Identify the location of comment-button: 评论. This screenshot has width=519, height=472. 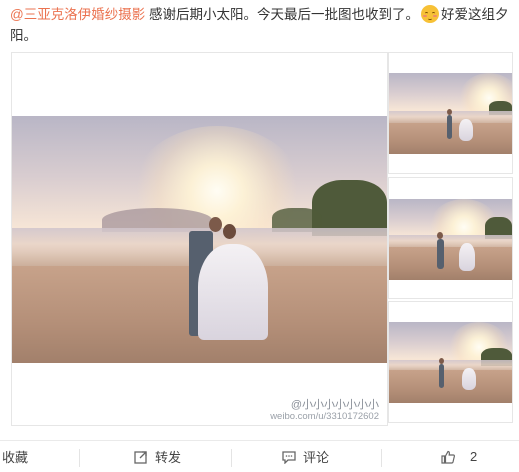
(305, 456).